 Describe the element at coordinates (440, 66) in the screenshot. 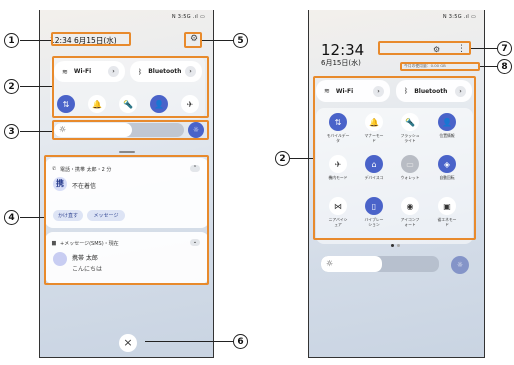

I see `highlight-usage` at that location.